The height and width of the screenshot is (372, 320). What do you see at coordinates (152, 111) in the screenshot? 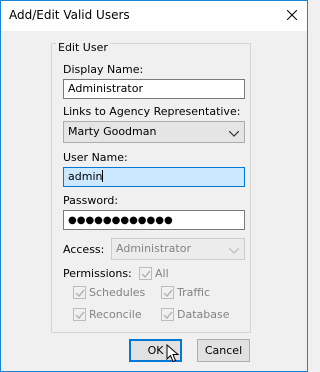
I see `agency-rep-label: Links to Agency Representative:` at bounding box center [152, 111].